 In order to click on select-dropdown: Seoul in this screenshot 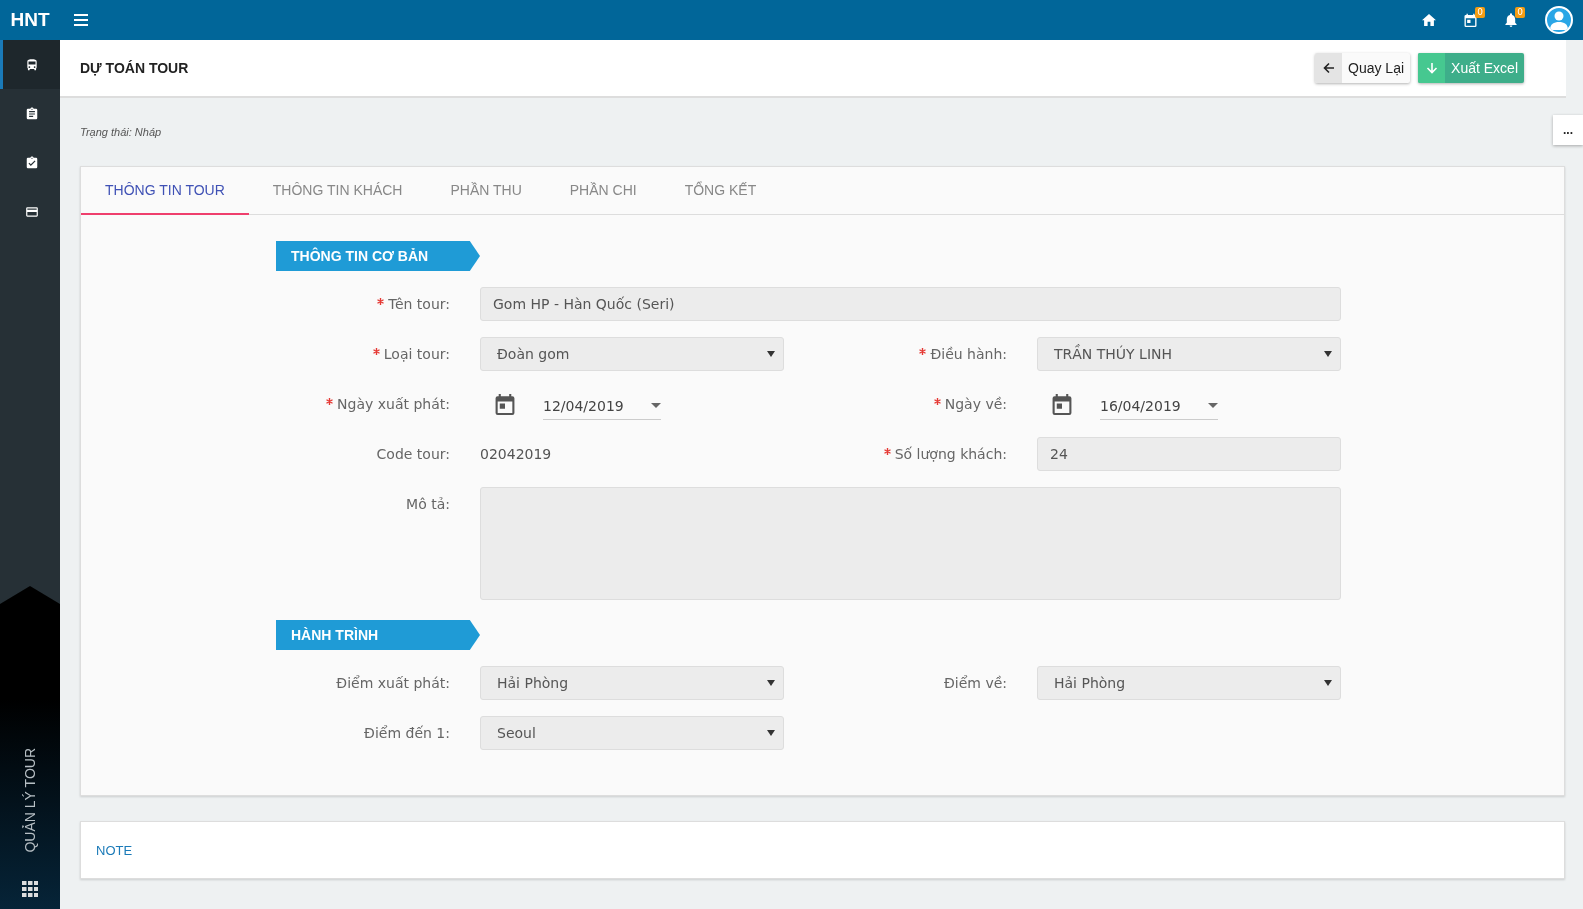, I will do `click(632, 733)`.